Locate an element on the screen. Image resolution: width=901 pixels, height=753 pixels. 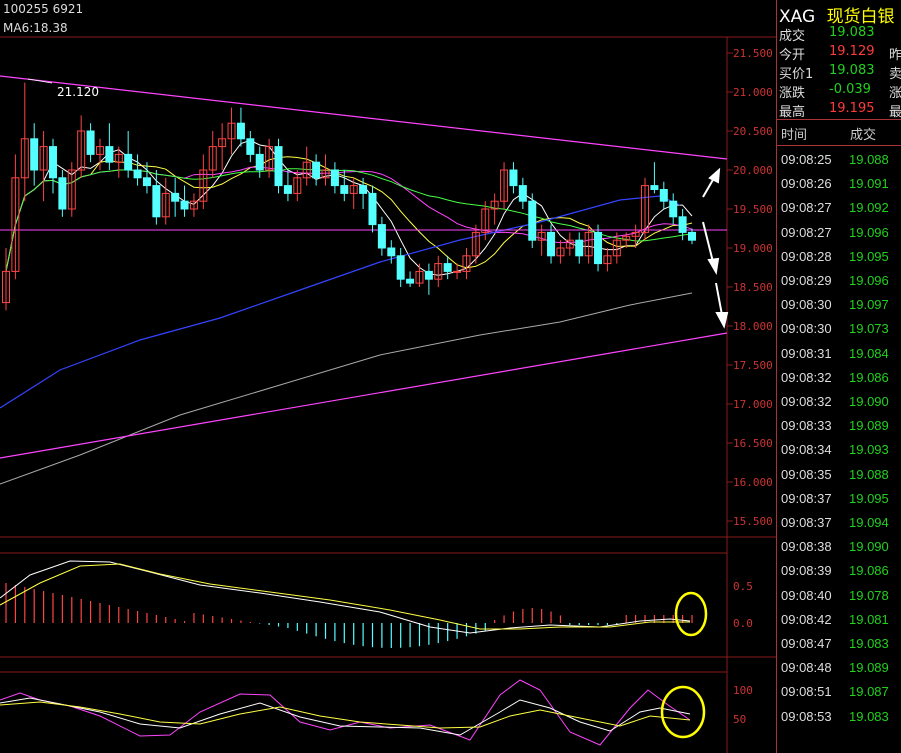
price-tick-label: 21.000 is located at coordinates (753, 92).